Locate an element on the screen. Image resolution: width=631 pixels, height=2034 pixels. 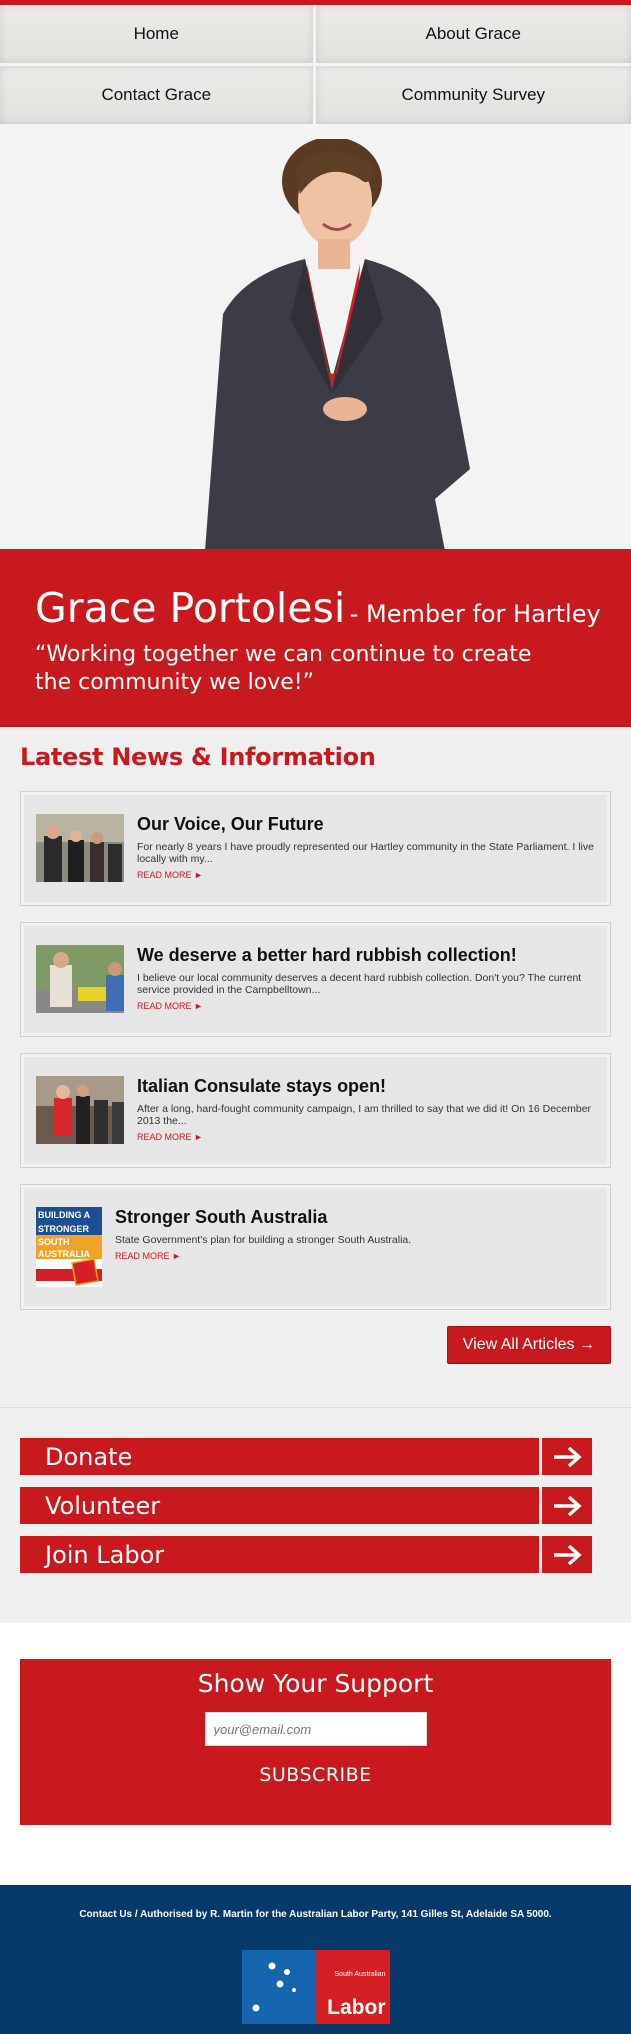
join-labor-button: Join Labor is located at coordinates (315, 1554).